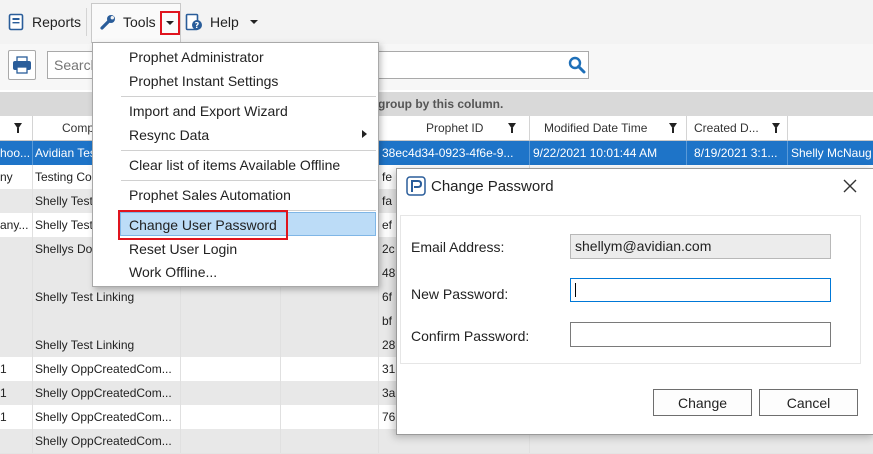  I want to click on menu-item-resync-data: Resync Data, so click(169, 135).